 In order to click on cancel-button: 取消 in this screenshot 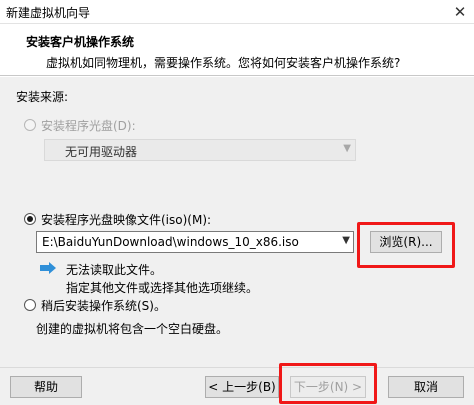, I will do `click(426, 387)`.